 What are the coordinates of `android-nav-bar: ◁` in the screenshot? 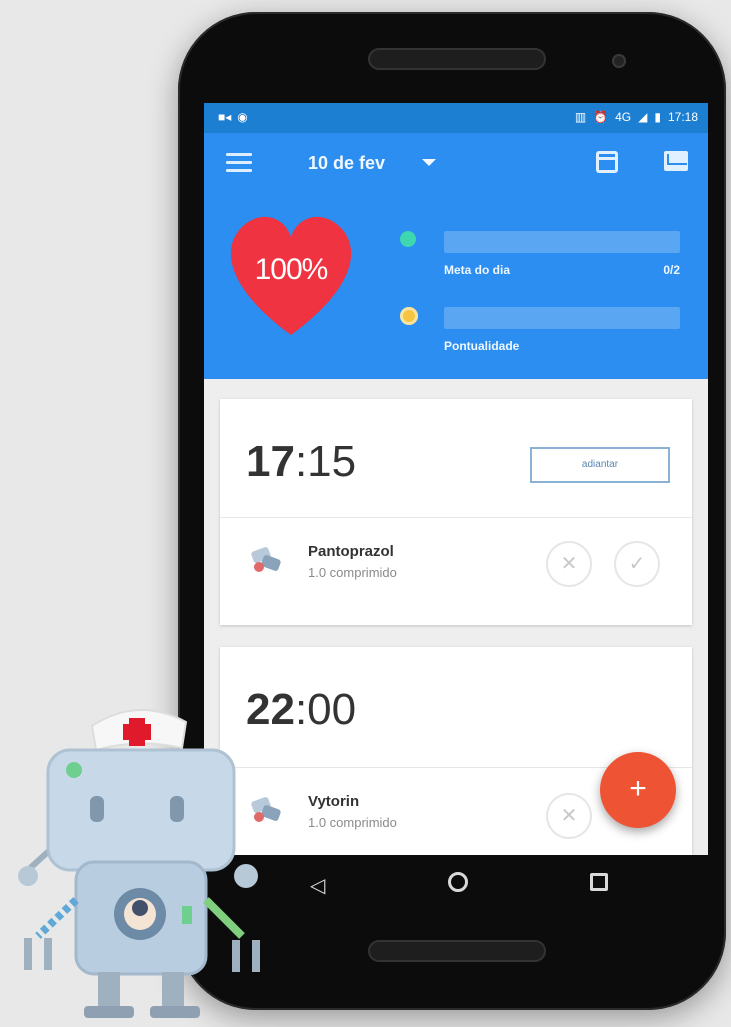 It's located at (456, 885).